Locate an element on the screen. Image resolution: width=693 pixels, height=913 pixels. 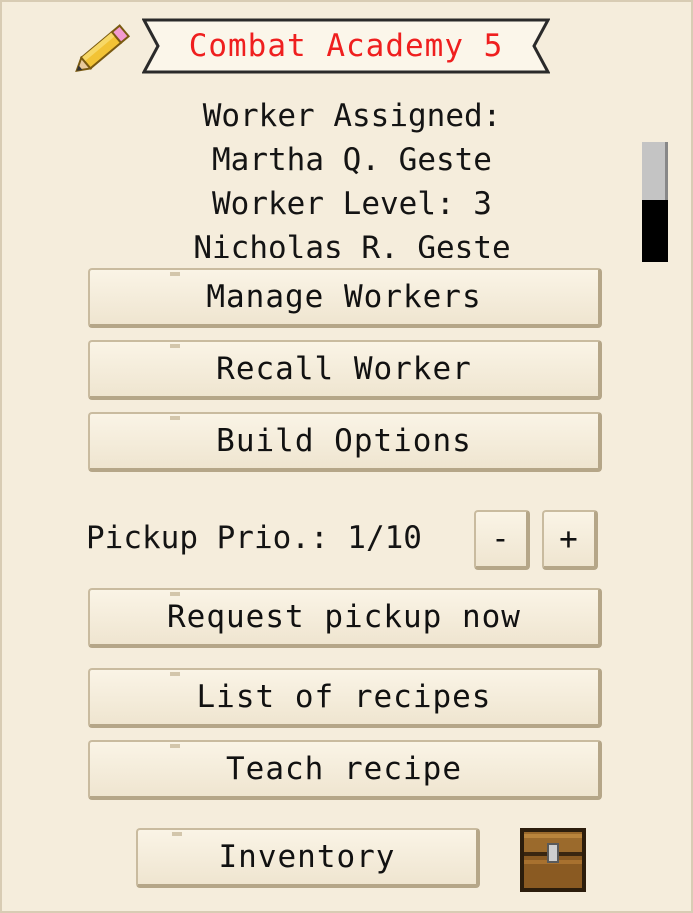
build-options-button: Build Options is located at coordinates (345, 442).